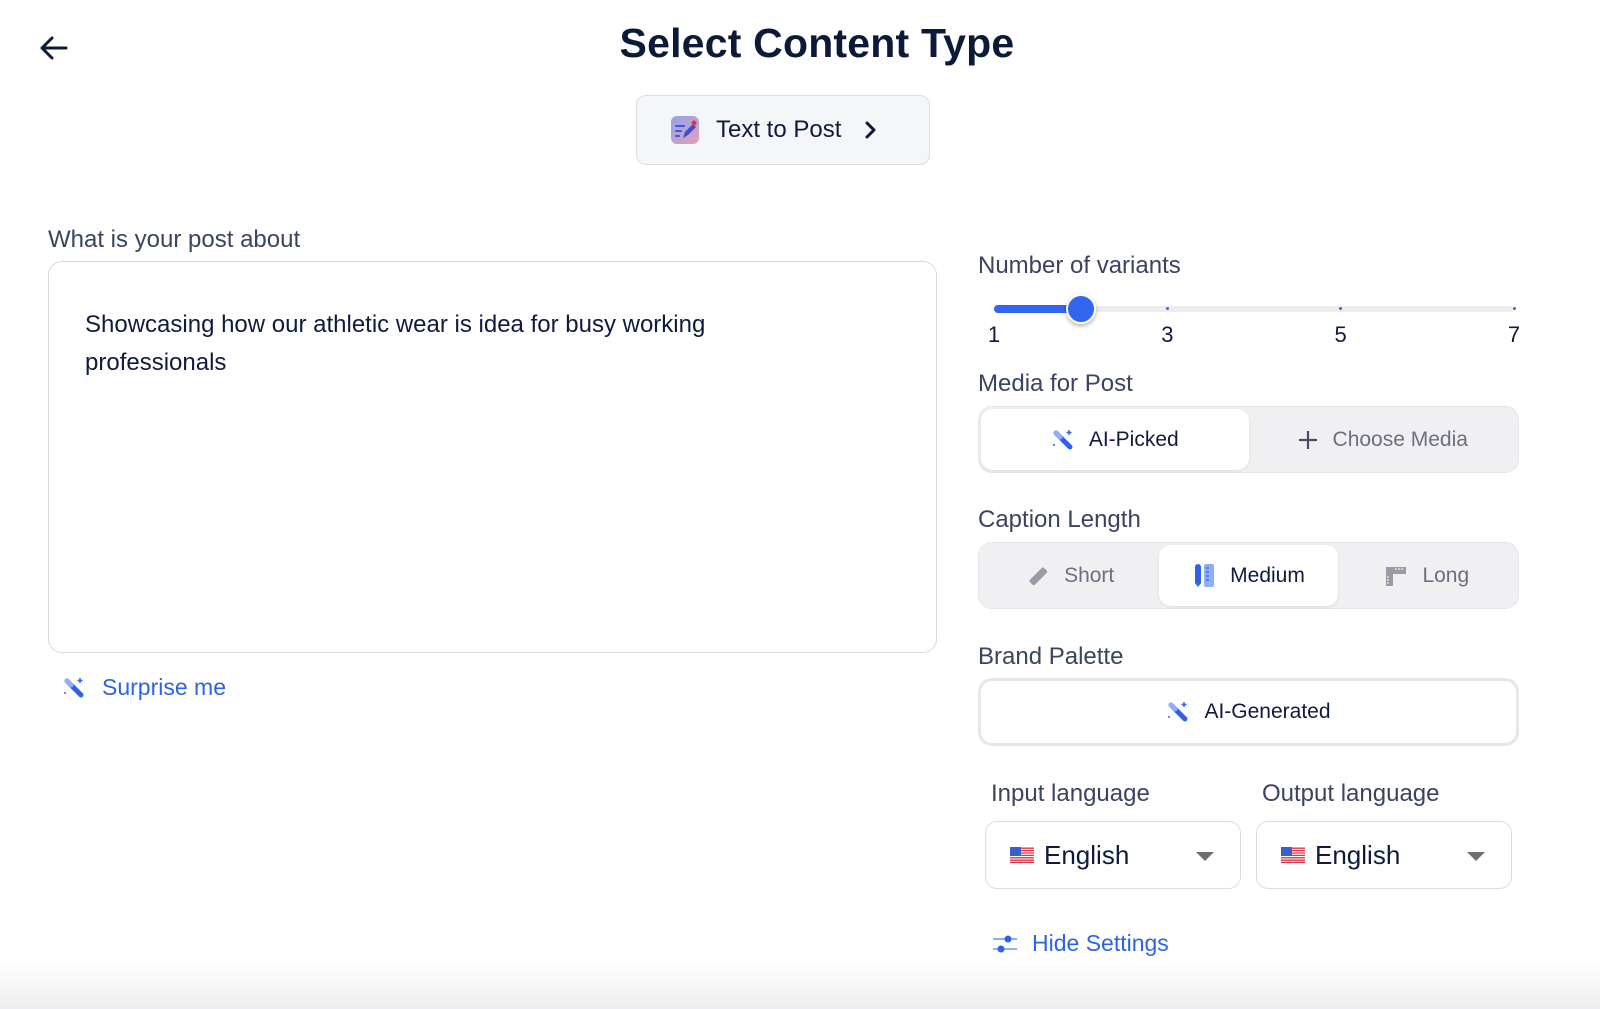 The width and height of the screenshot is (1600, 1009). I want to click on pen-ruler-icon, so click(1205, 575).